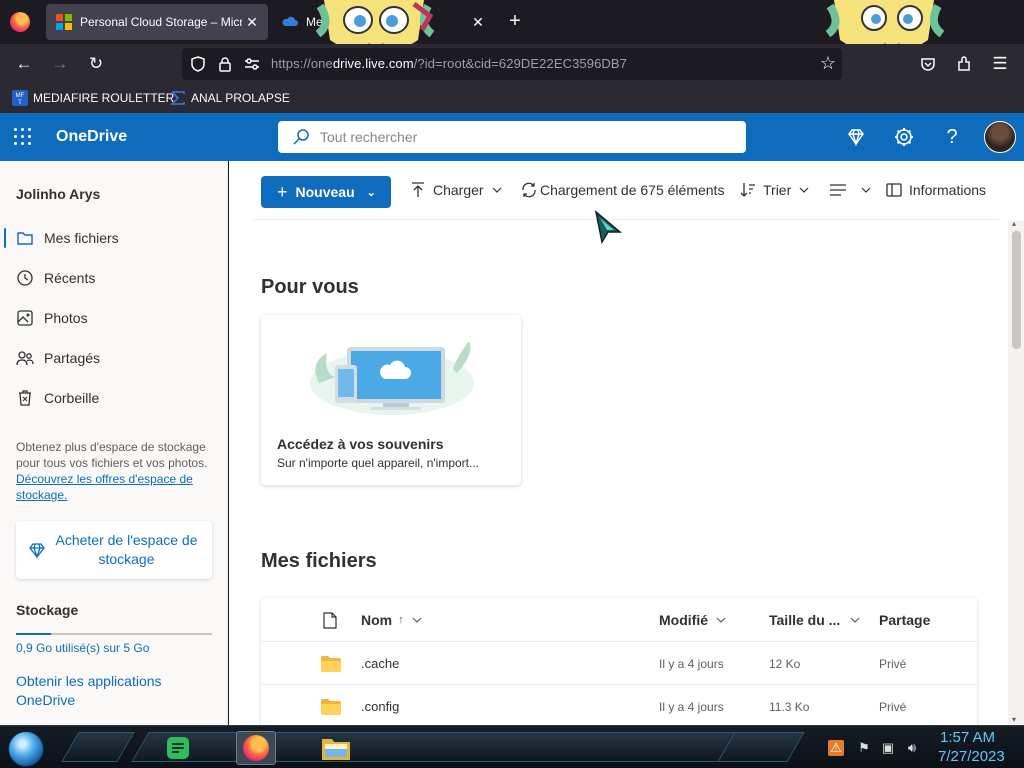 This screenshot has width=1024, height=768. Describe the element at coordinates (301, 137) in the screenshot. I see `search-icon` at that location.